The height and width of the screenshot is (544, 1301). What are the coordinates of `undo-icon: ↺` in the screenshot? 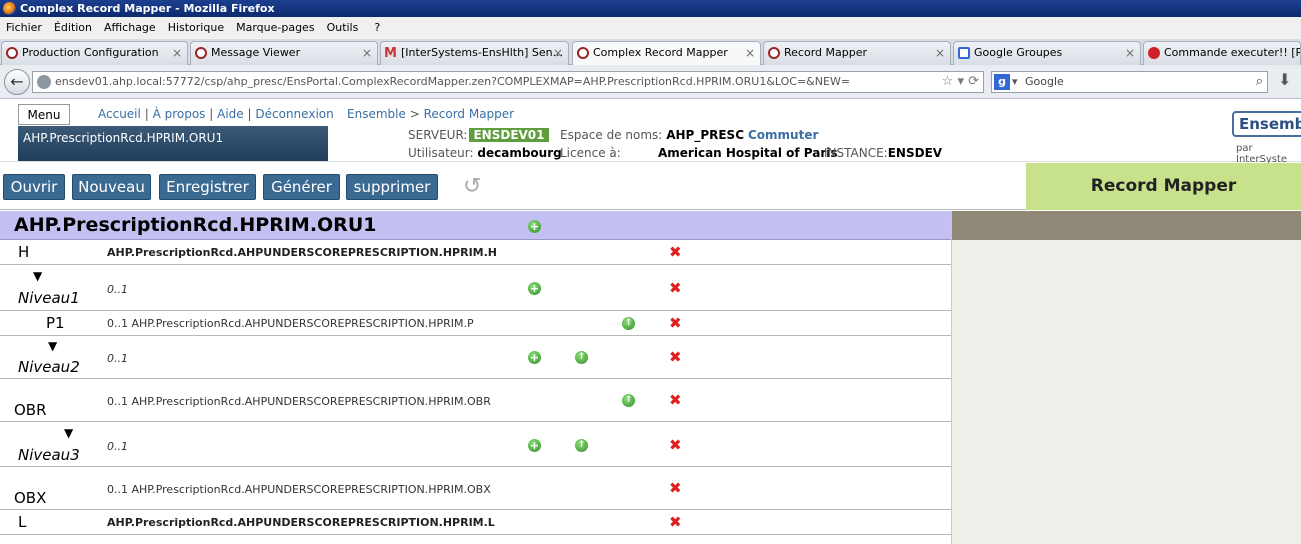 It's located at (472, 186).